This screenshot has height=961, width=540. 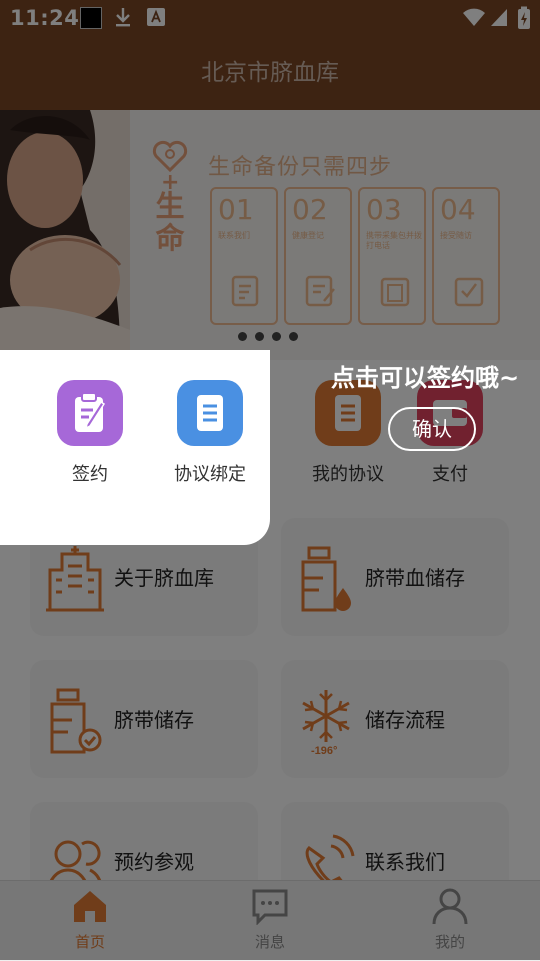 What do you see at coordinates (210, 413) in the screenshot?
I see `document-icon` at bounding box center [210, 413].